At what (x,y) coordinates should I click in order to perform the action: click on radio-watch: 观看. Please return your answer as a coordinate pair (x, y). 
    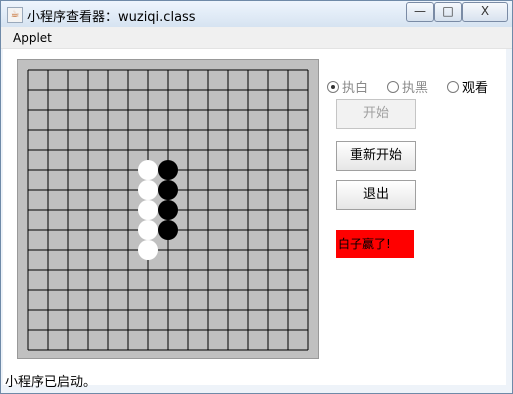
    Looking at the image, I should click on (467, 86).